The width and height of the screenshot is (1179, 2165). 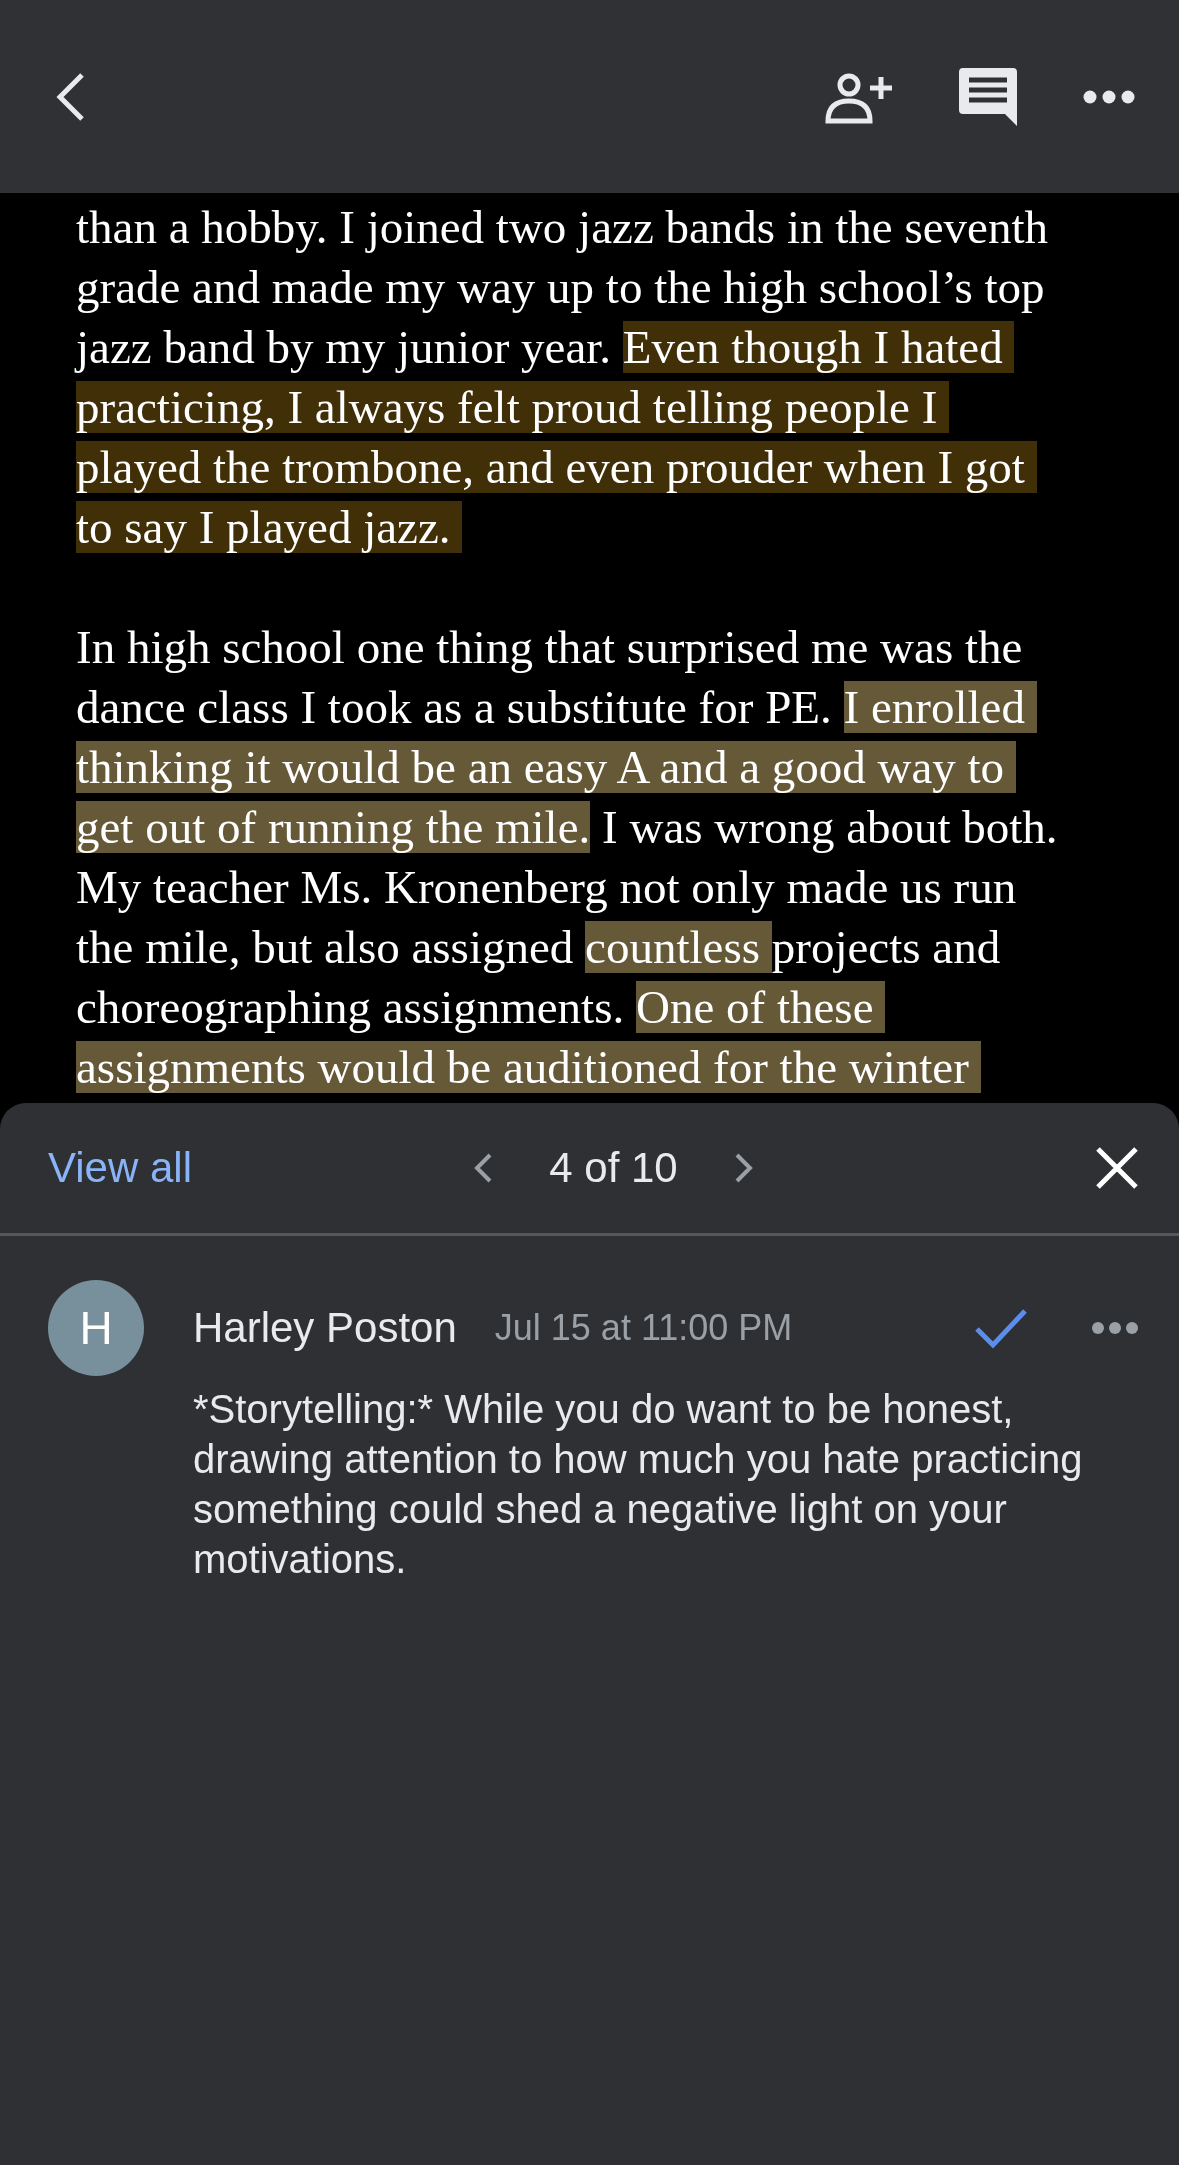 What do you see at coordinates (333, 827) in the screenshot?
I see `highlighted-text: get out of running the mile.` at bounding box center [333, 827].